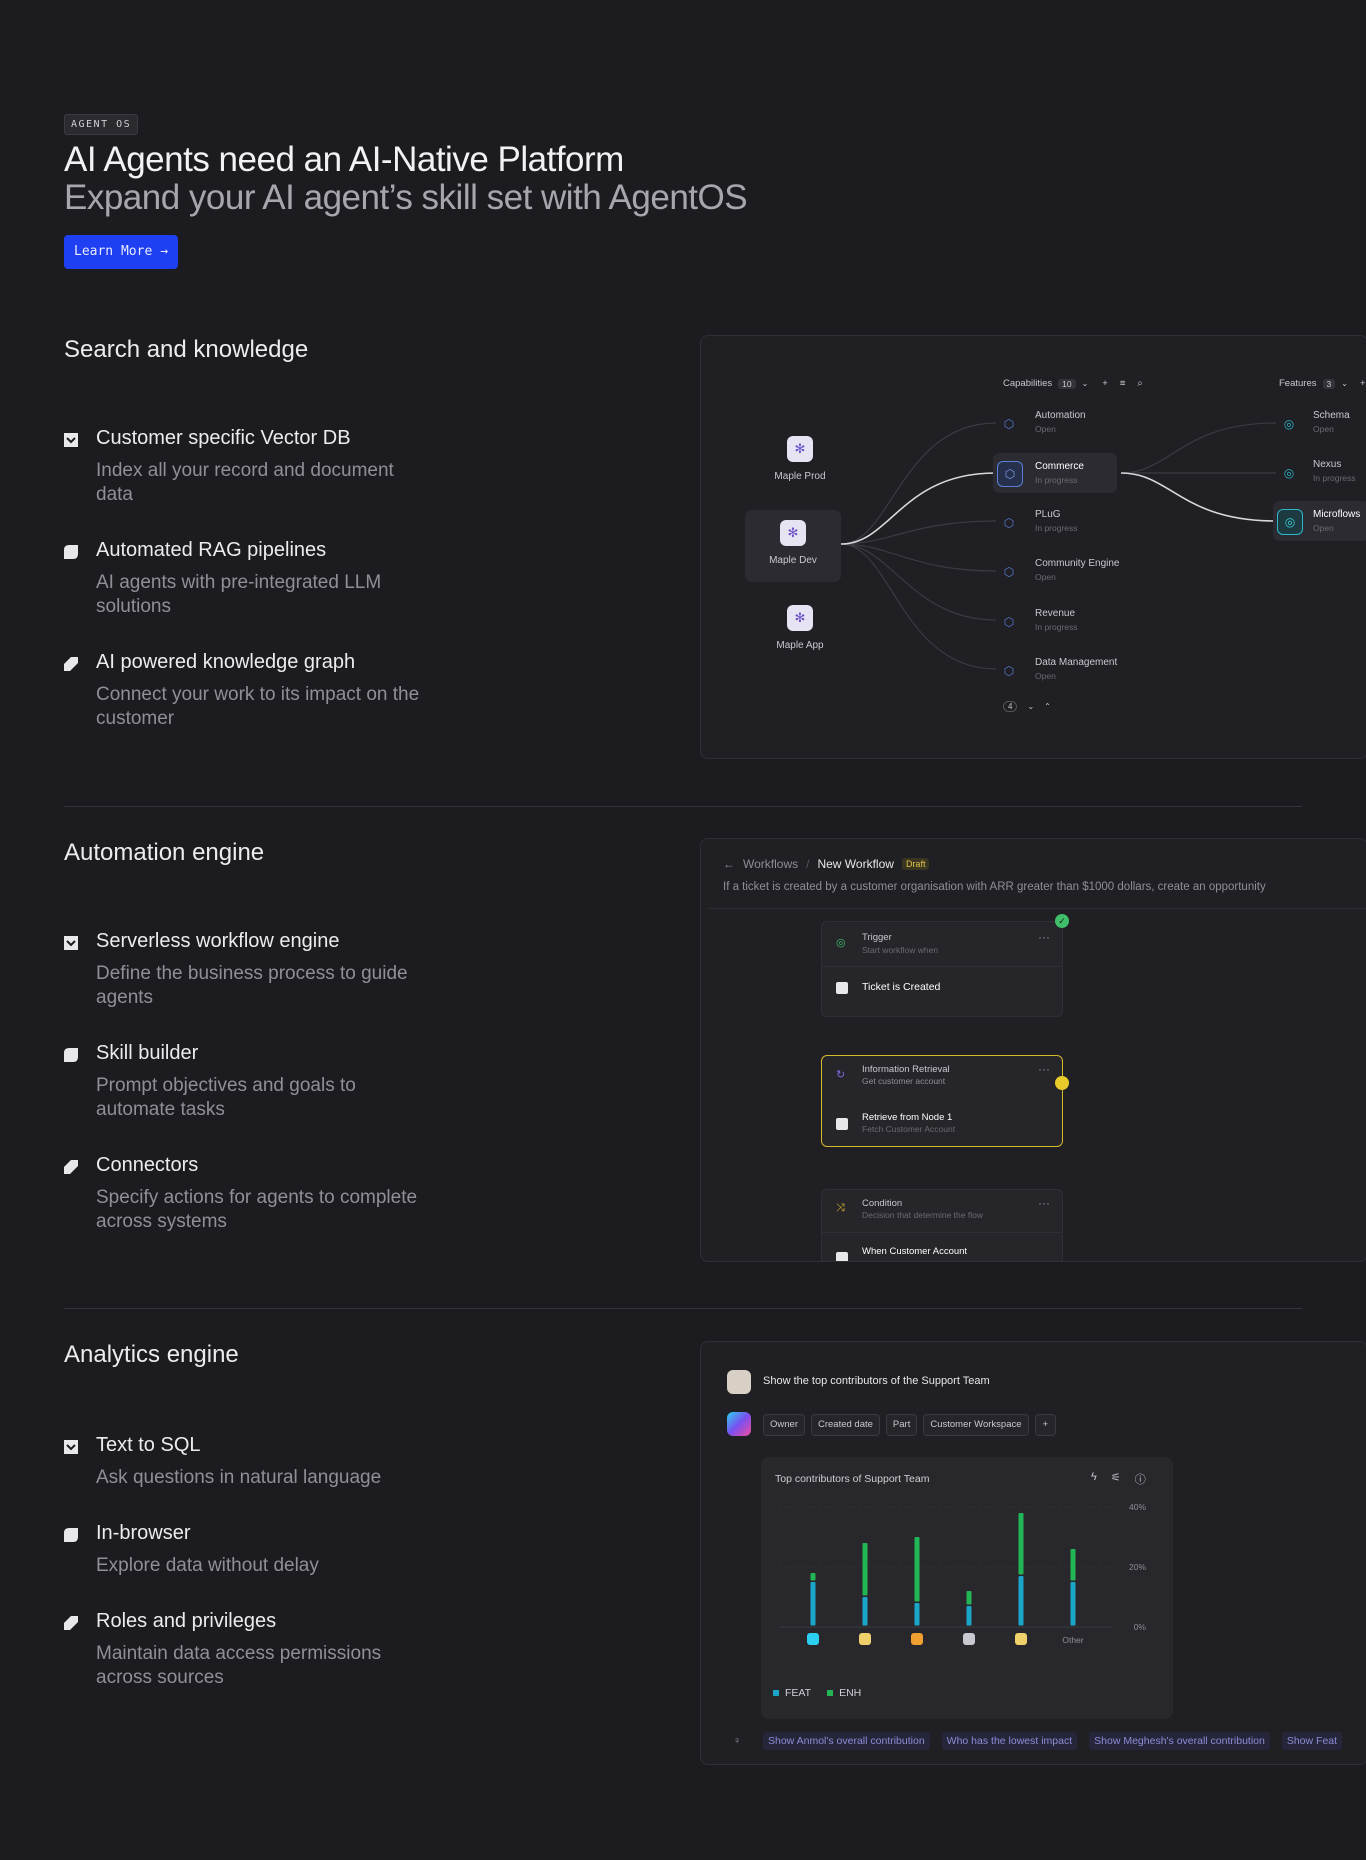 The image size is (1366, 1860). I want to click on leaf-icon, so click(71, 1055).